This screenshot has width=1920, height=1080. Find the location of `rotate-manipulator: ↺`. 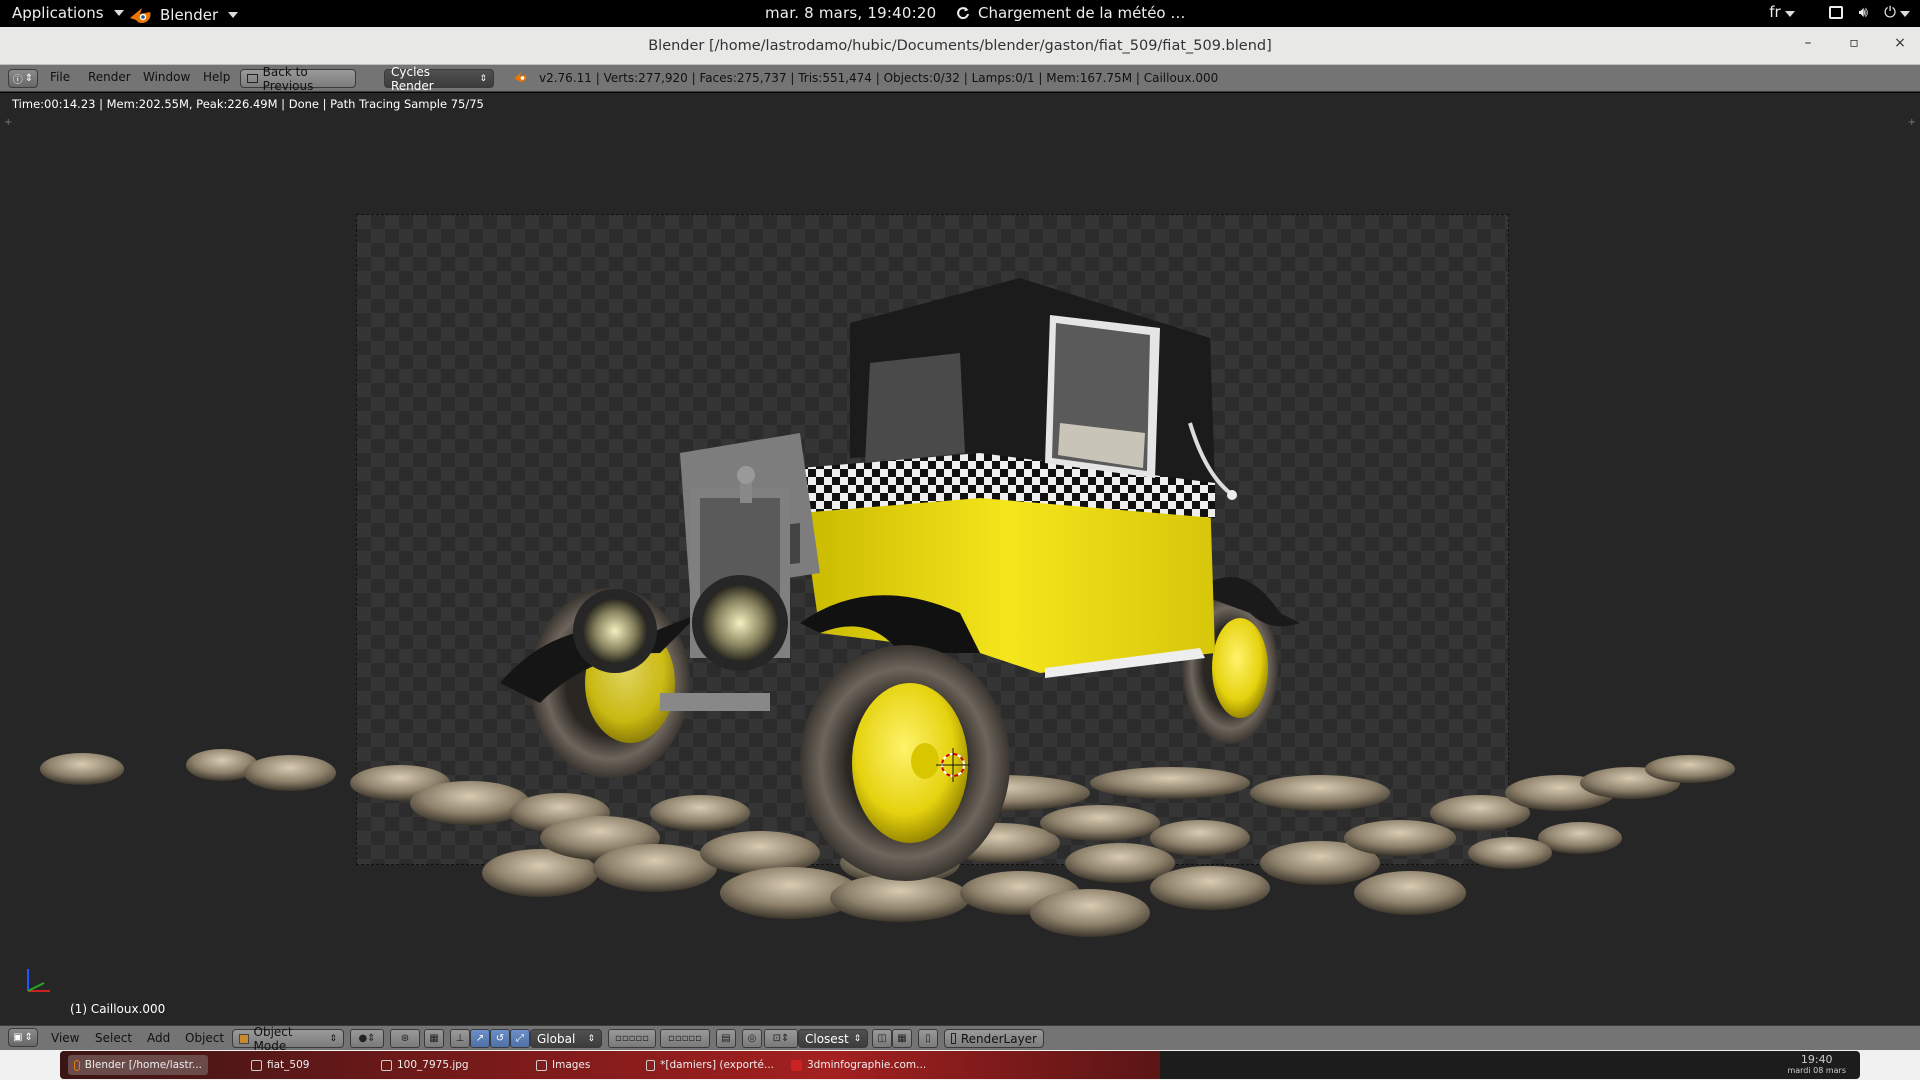

rotate-manipulator: ↺ is located at coordinates (500, 1038).